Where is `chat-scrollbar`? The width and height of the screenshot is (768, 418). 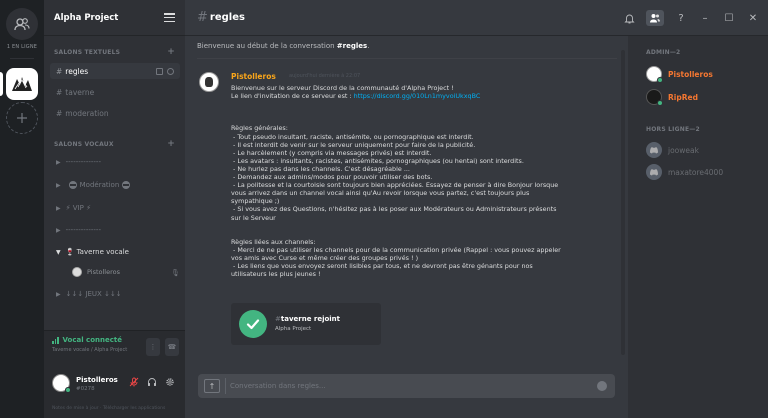 chat-scrollbar is located at coordinates (623, 202).